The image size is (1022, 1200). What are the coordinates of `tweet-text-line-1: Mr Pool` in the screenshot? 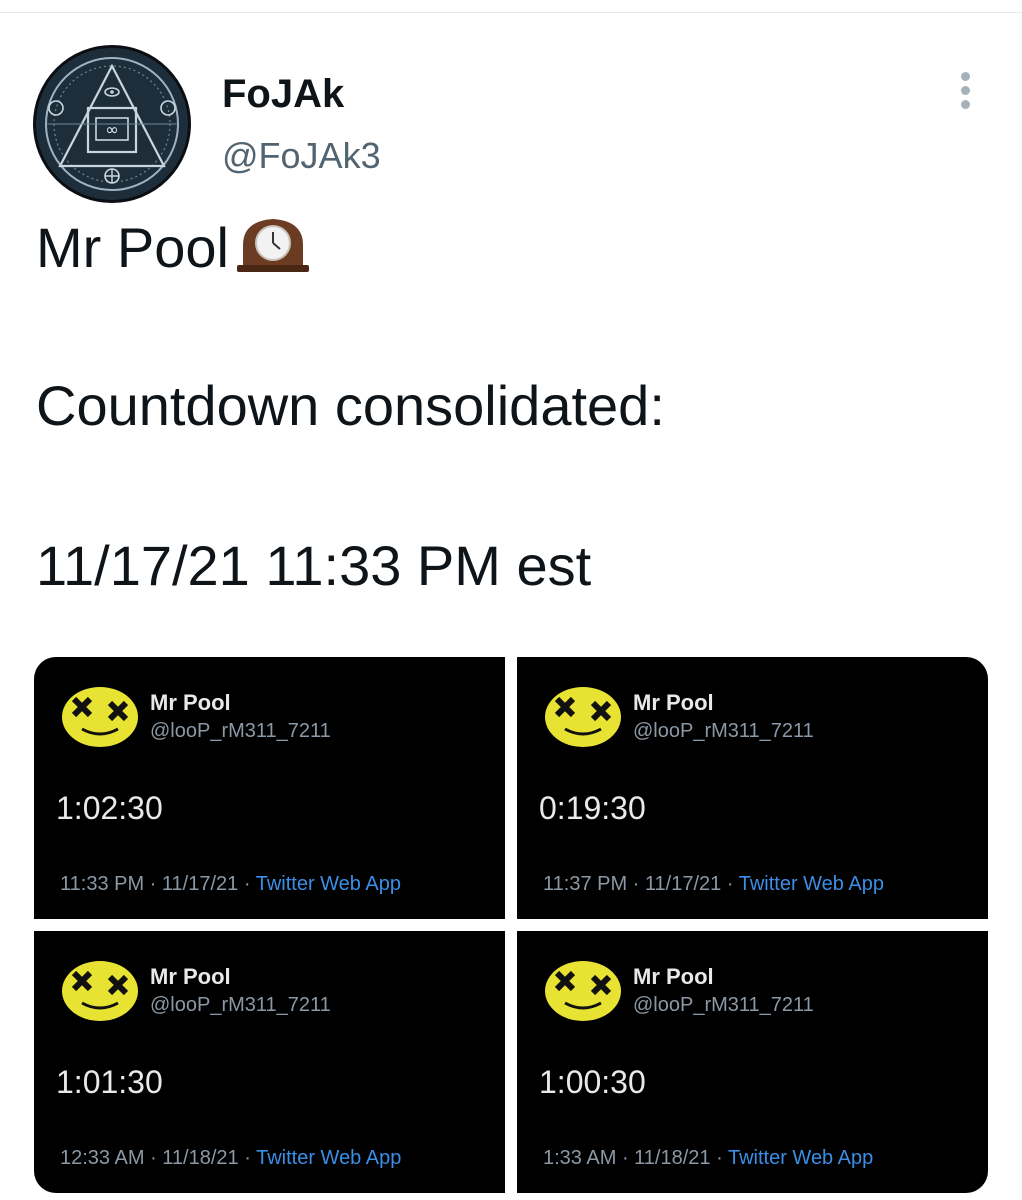 It's located at (173, 248).